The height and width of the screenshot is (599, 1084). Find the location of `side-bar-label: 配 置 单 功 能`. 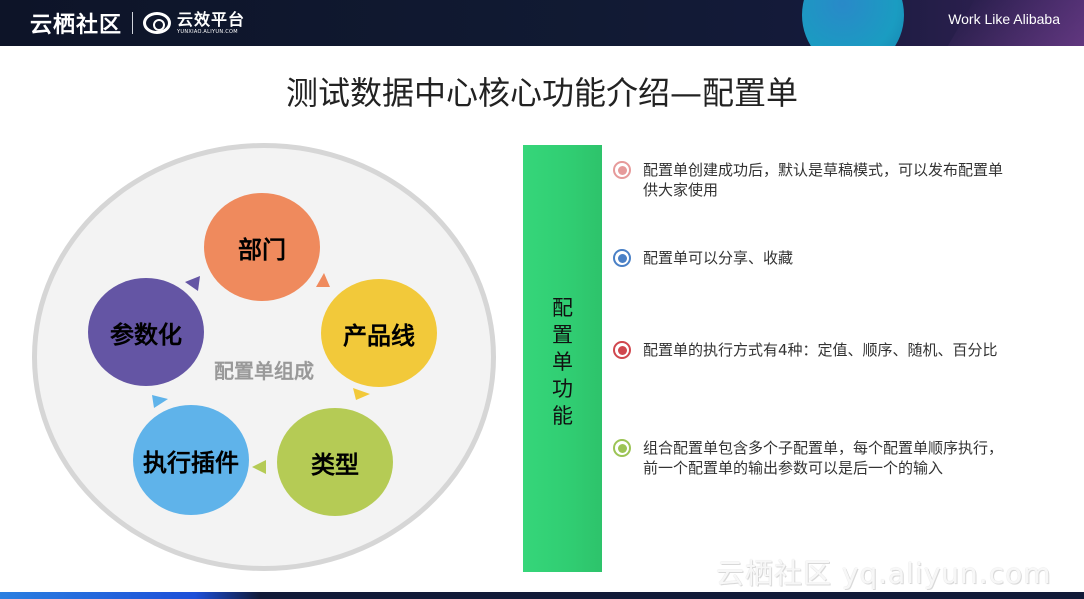

side-bar-label: 配 置 单 功 能 is located at coordinates (562, 362).